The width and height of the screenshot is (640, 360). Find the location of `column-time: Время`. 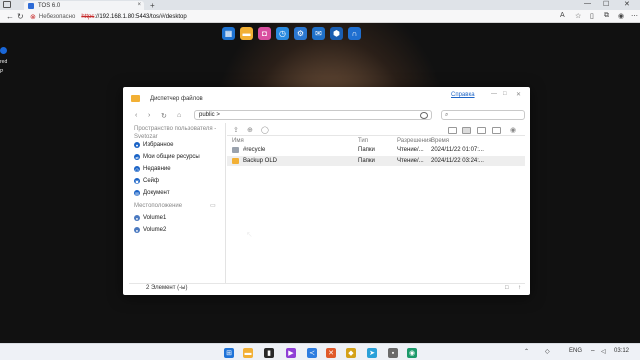

column-time: Время is located at coordinates (440, 141).